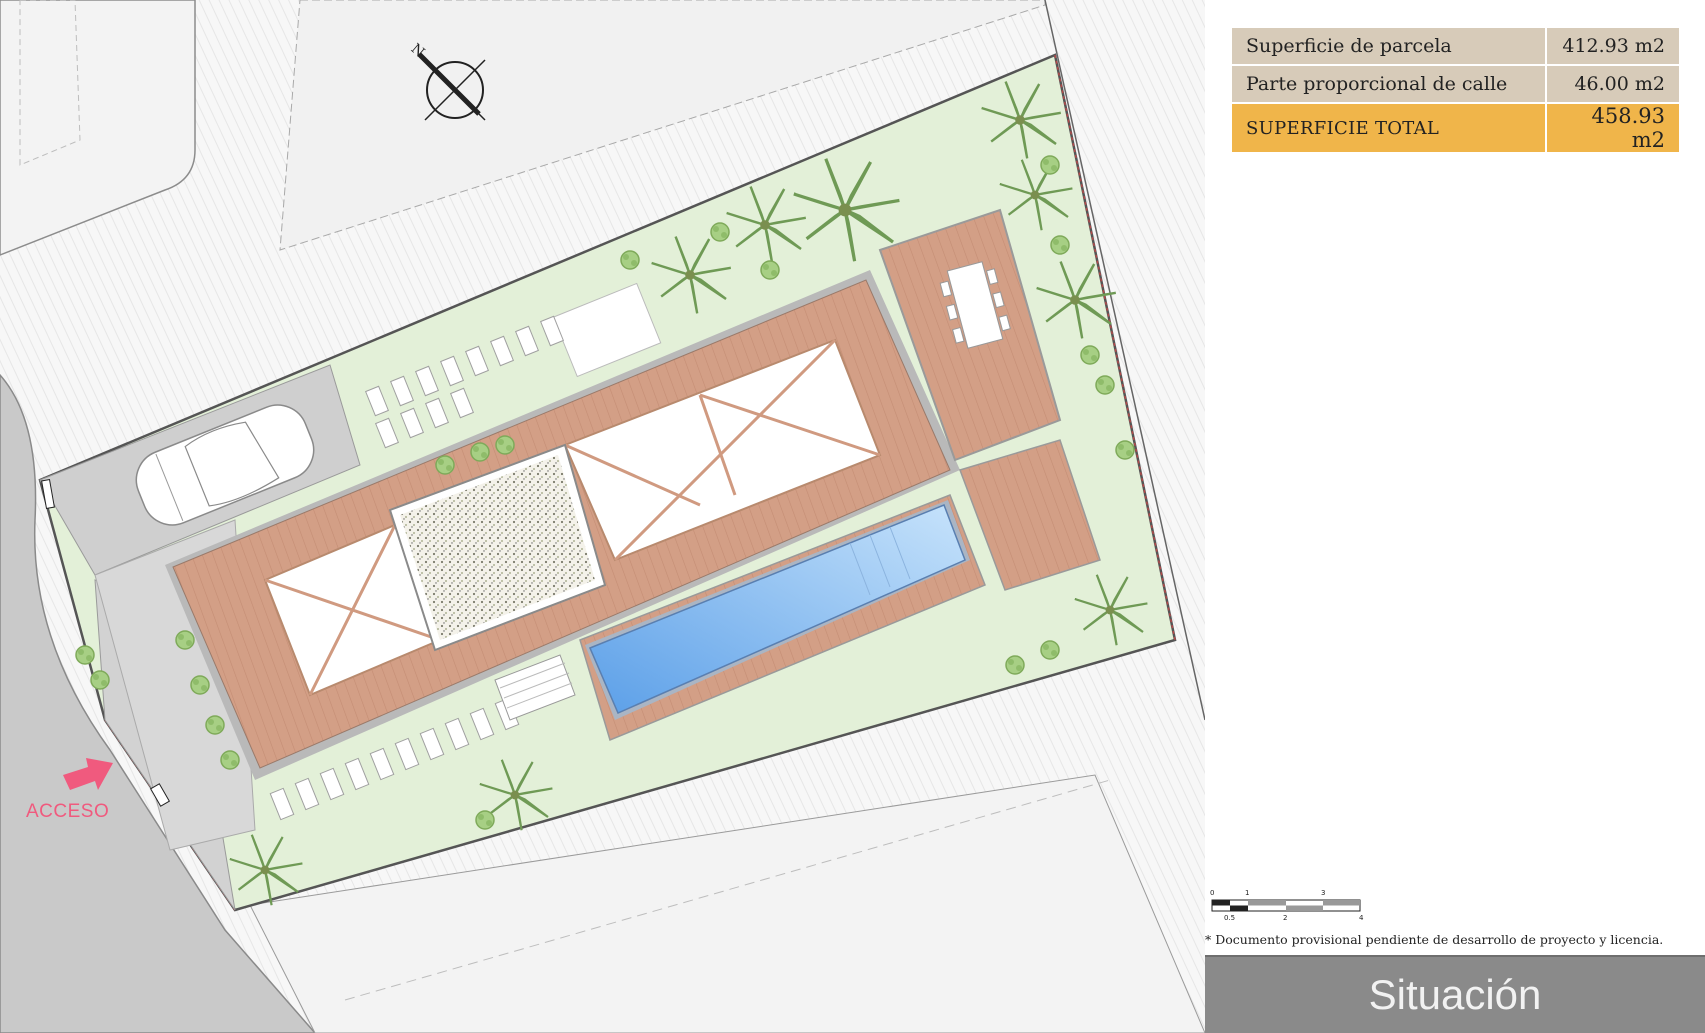 The width and height of the screenshot is (1705, 1033). What do you see at coordinates (1361, 918) in the screenshot?
I see `scale-tick-label: 4` at bounding box center [1361, 918].